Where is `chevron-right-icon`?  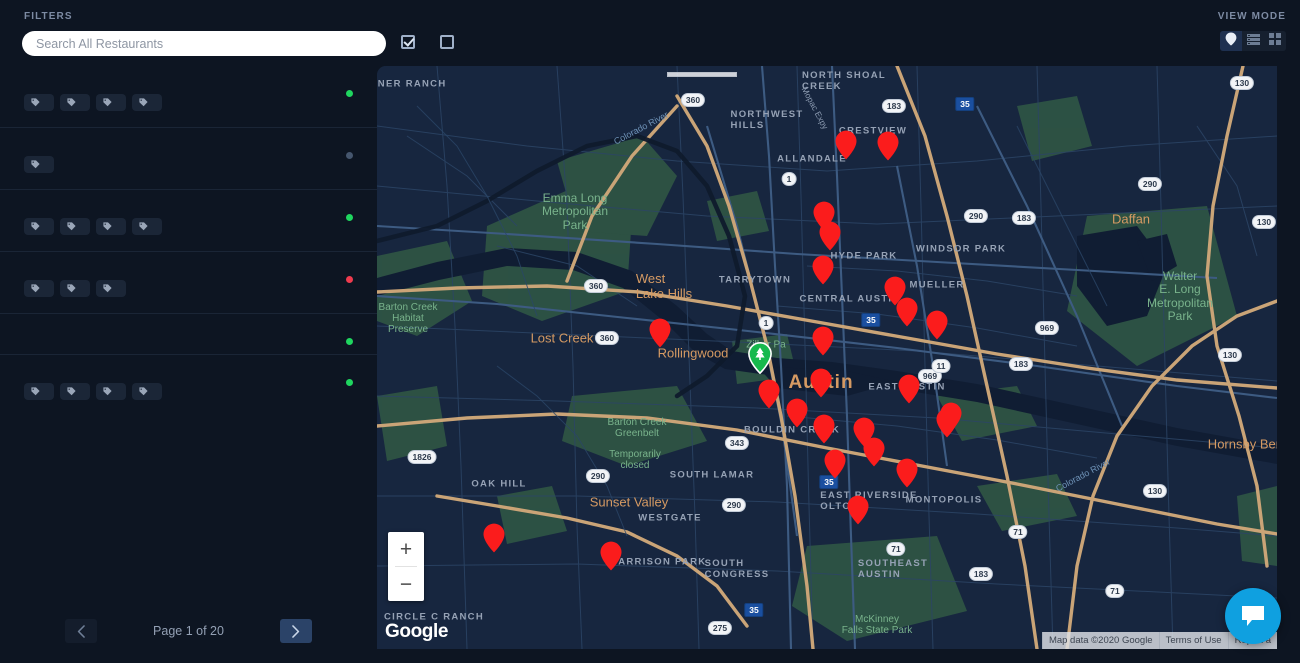
chevron-right-icon is located at coordinates (296, 631).